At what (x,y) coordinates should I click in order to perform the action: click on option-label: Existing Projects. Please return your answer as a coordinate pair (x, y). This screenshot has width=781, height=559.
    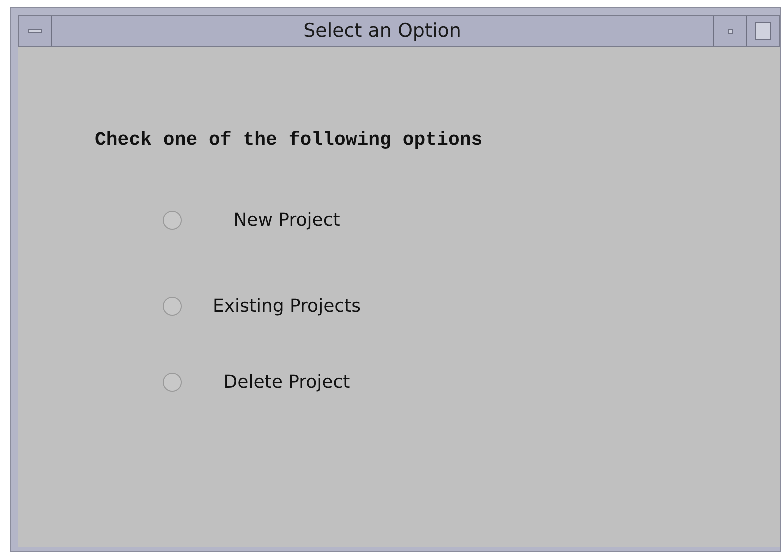
    Looking at the image, I should click on (287, 306).